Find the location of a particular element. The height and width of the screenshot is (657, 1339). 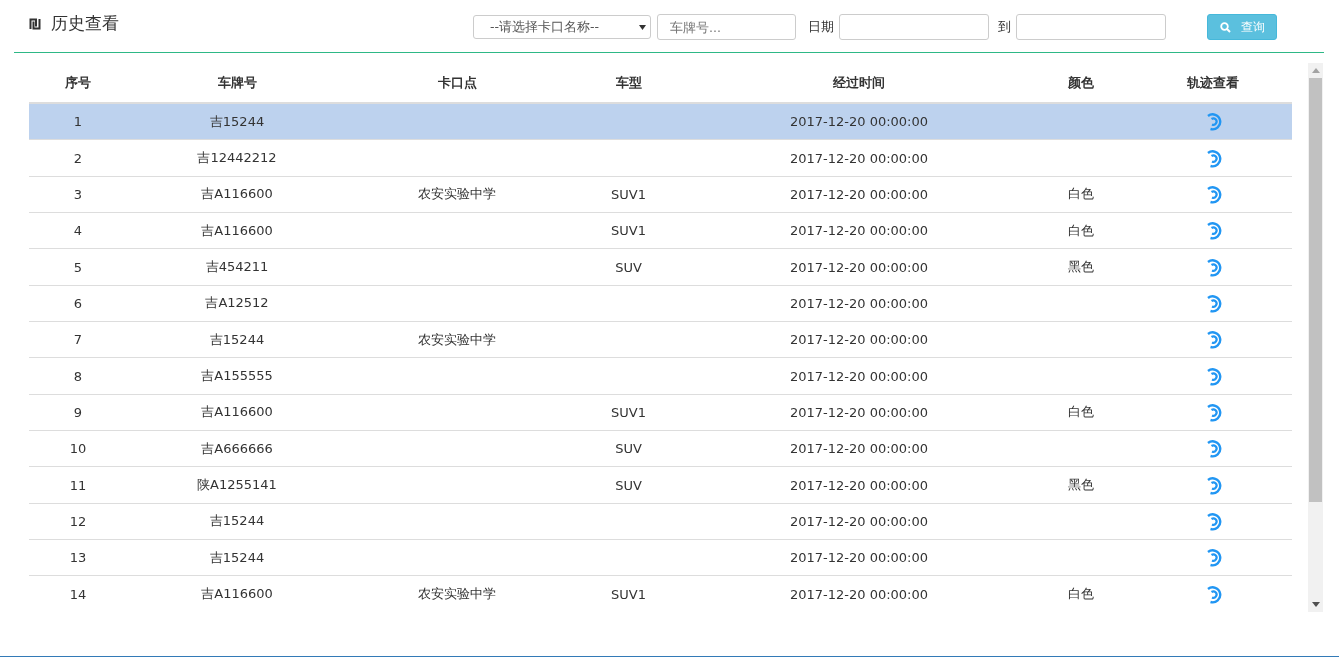

scroll-down-icon is located at coordinates (1315, 604).